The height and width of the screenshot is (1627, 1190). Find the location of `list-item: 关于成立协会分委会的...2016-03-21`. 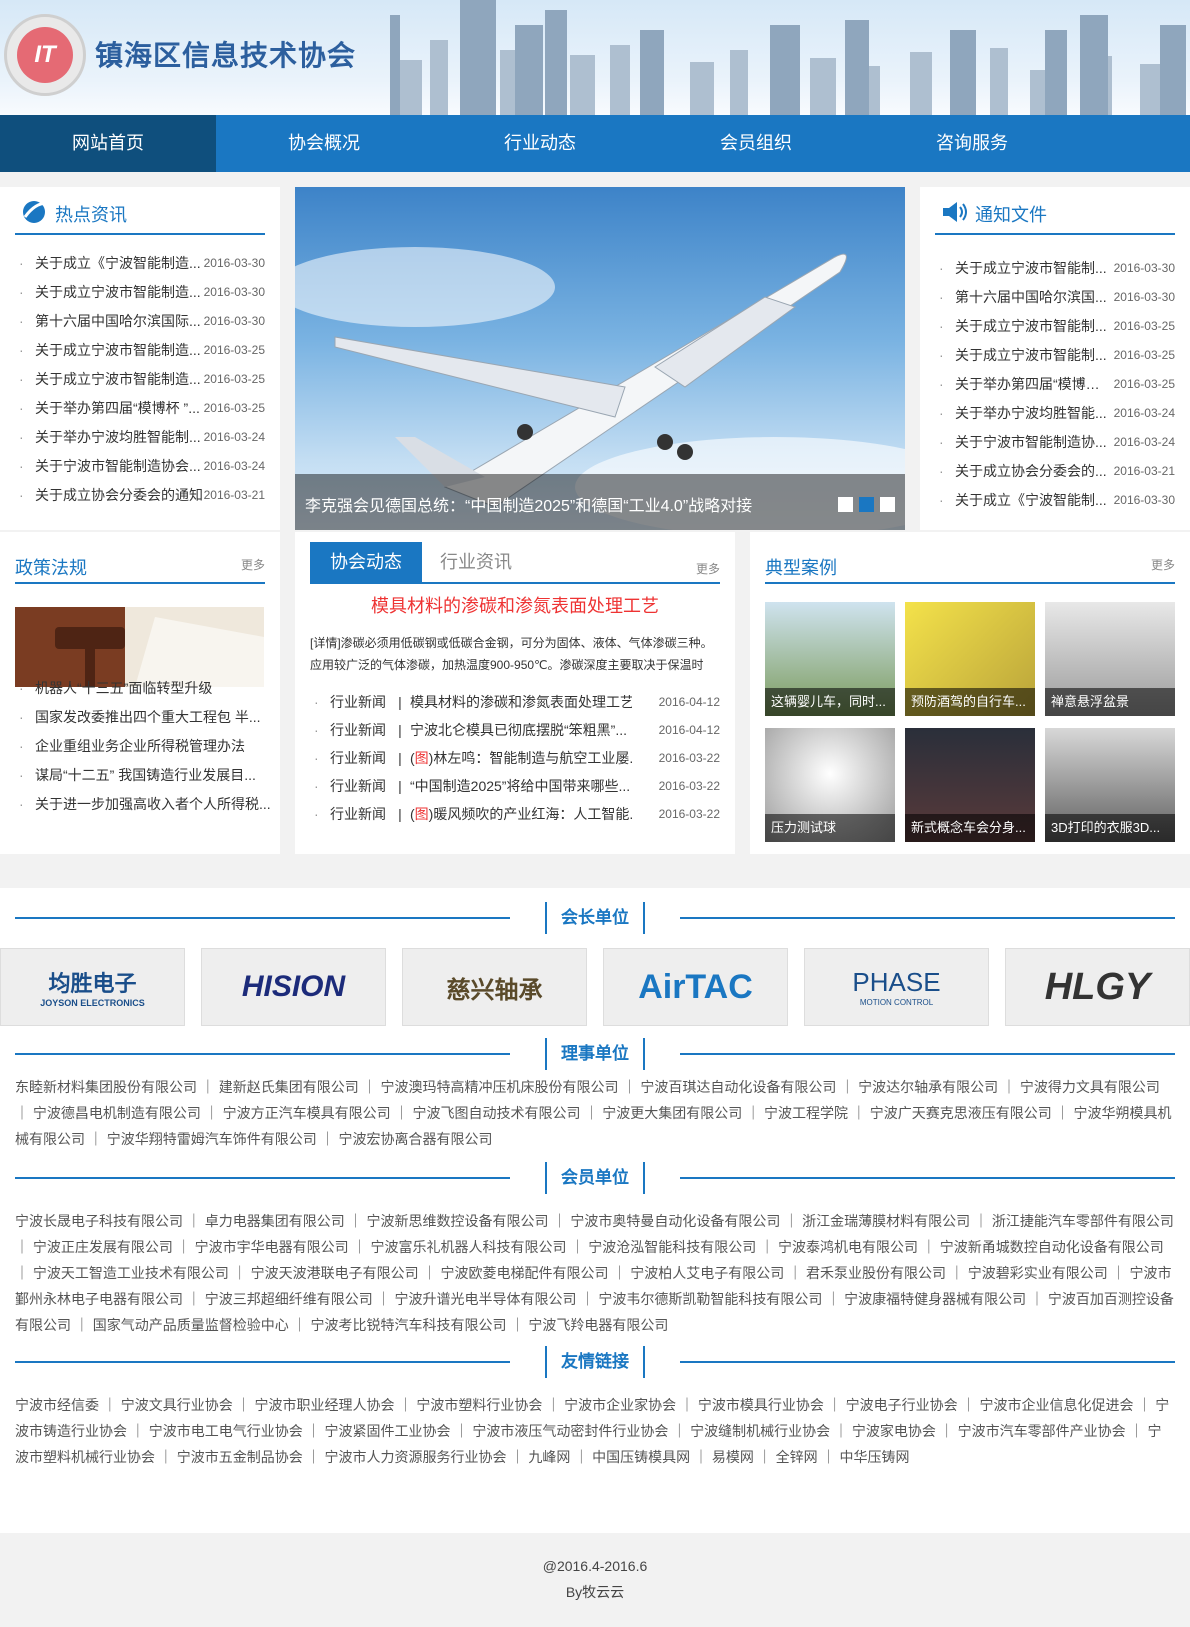

list-item: 关于成立协会分委会的...2016-03-21 is located at coordinates (1055, 471).